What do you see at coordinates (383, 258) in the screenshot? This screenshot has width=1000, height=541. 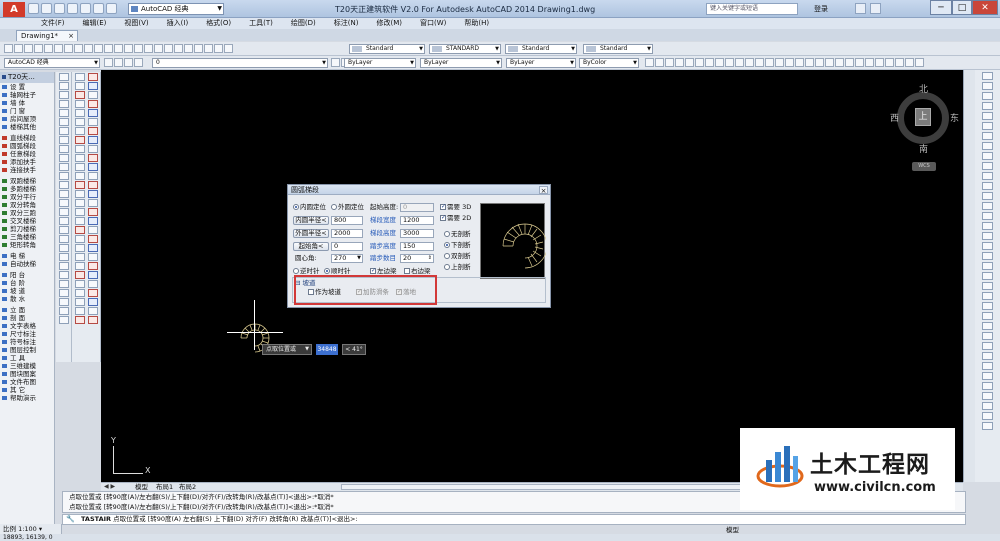 I see `step-count-label: 踏步数目` at bounding box center [383, 258].